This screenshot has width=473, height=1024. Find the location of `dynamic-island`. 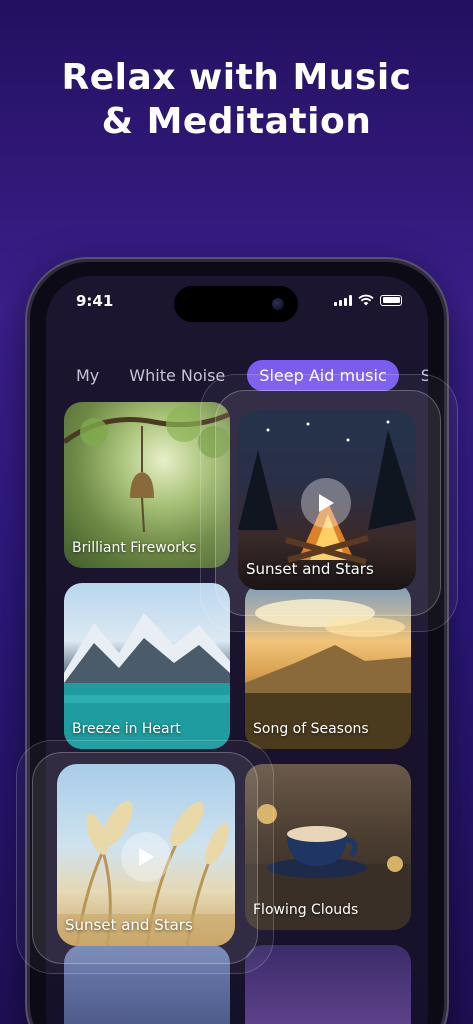

dynamic-island is located at coordinates (236, 304).